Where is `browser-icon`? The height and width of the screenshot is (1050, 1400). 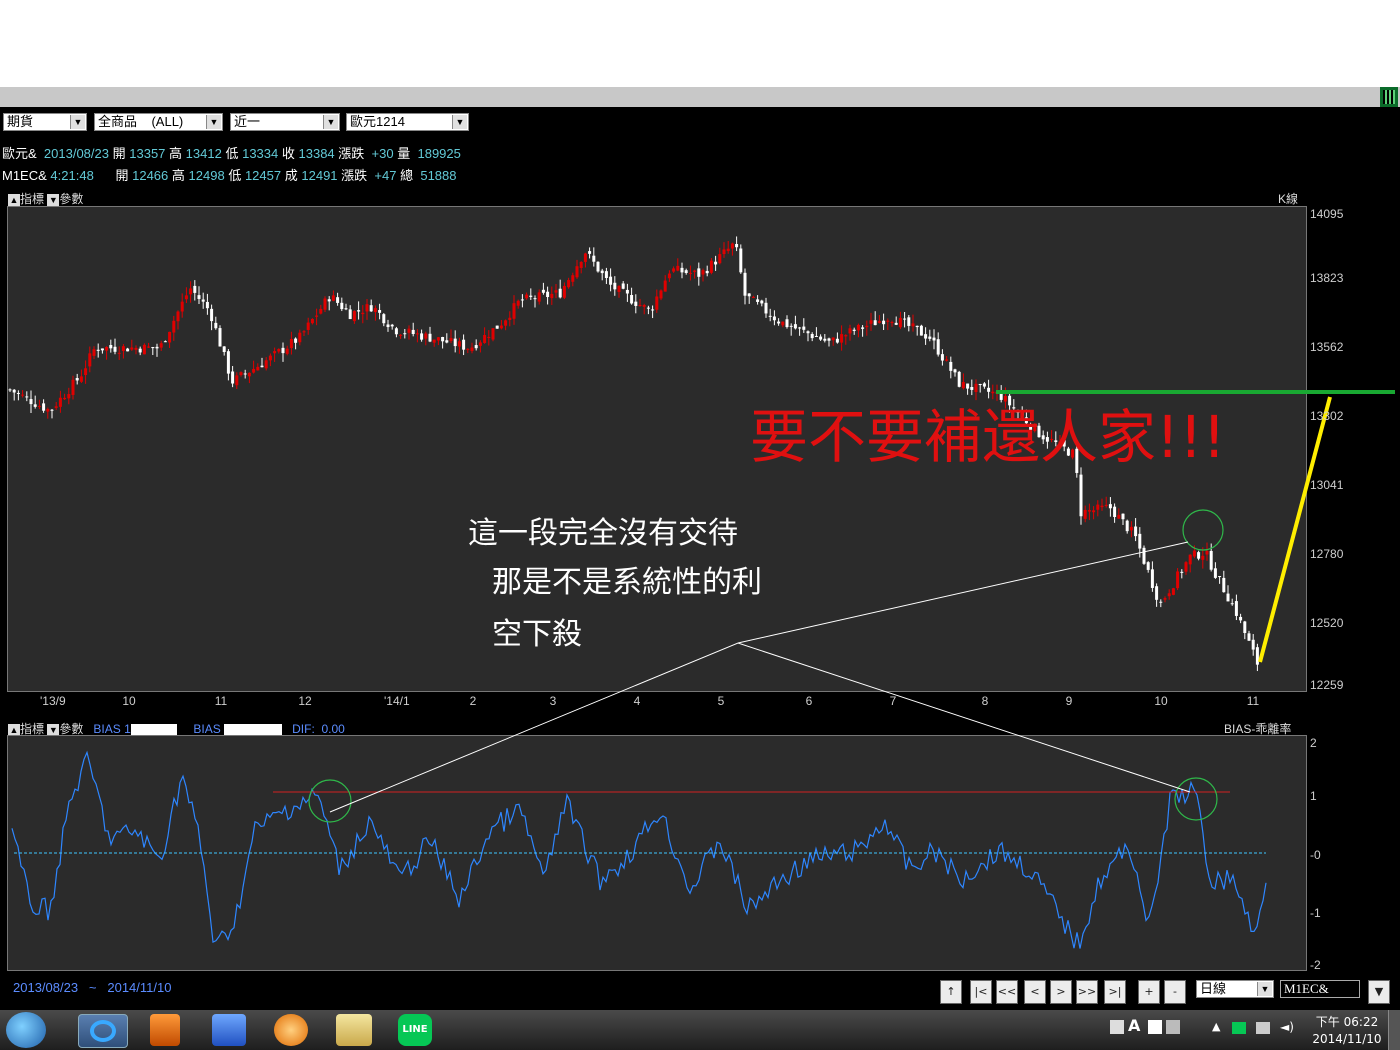
browser-icon is located at coordinates (291, 1030).